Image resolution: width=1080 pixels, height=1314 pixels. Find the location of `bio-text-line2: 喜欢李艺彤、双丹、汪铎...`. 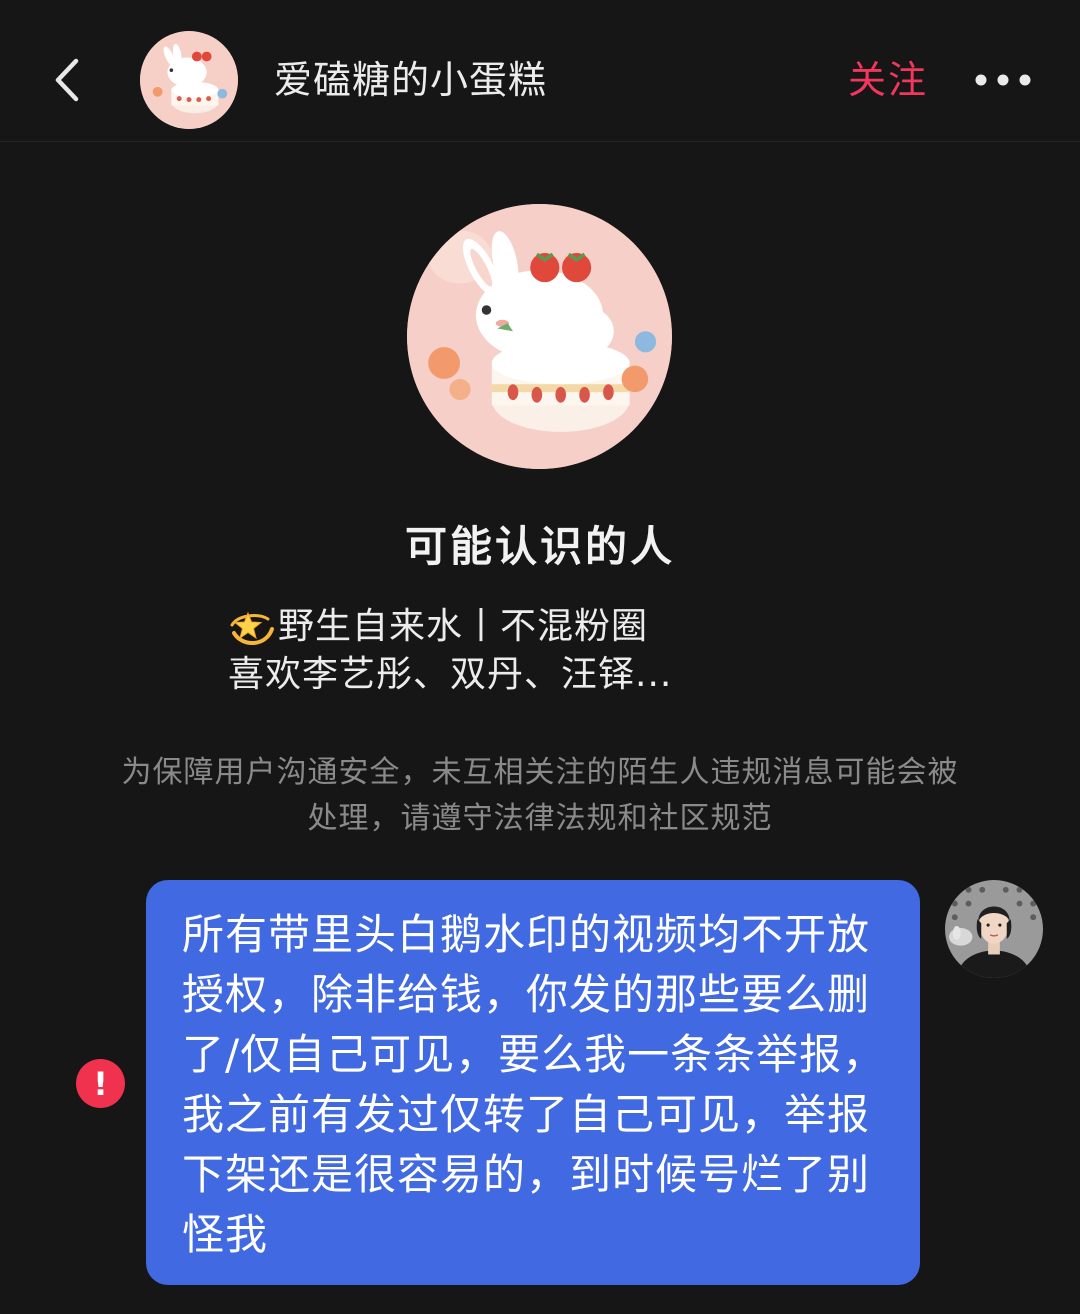

bio-text-line2: 喜欢李艺彤、双丹、汪铎... is located at coordinates (450, 674).